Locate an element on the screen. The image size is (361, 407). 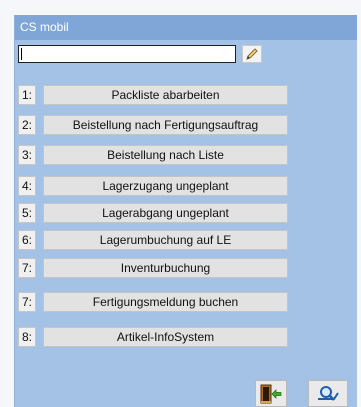
menu-number: 6: is located at coordinates (27, 240).